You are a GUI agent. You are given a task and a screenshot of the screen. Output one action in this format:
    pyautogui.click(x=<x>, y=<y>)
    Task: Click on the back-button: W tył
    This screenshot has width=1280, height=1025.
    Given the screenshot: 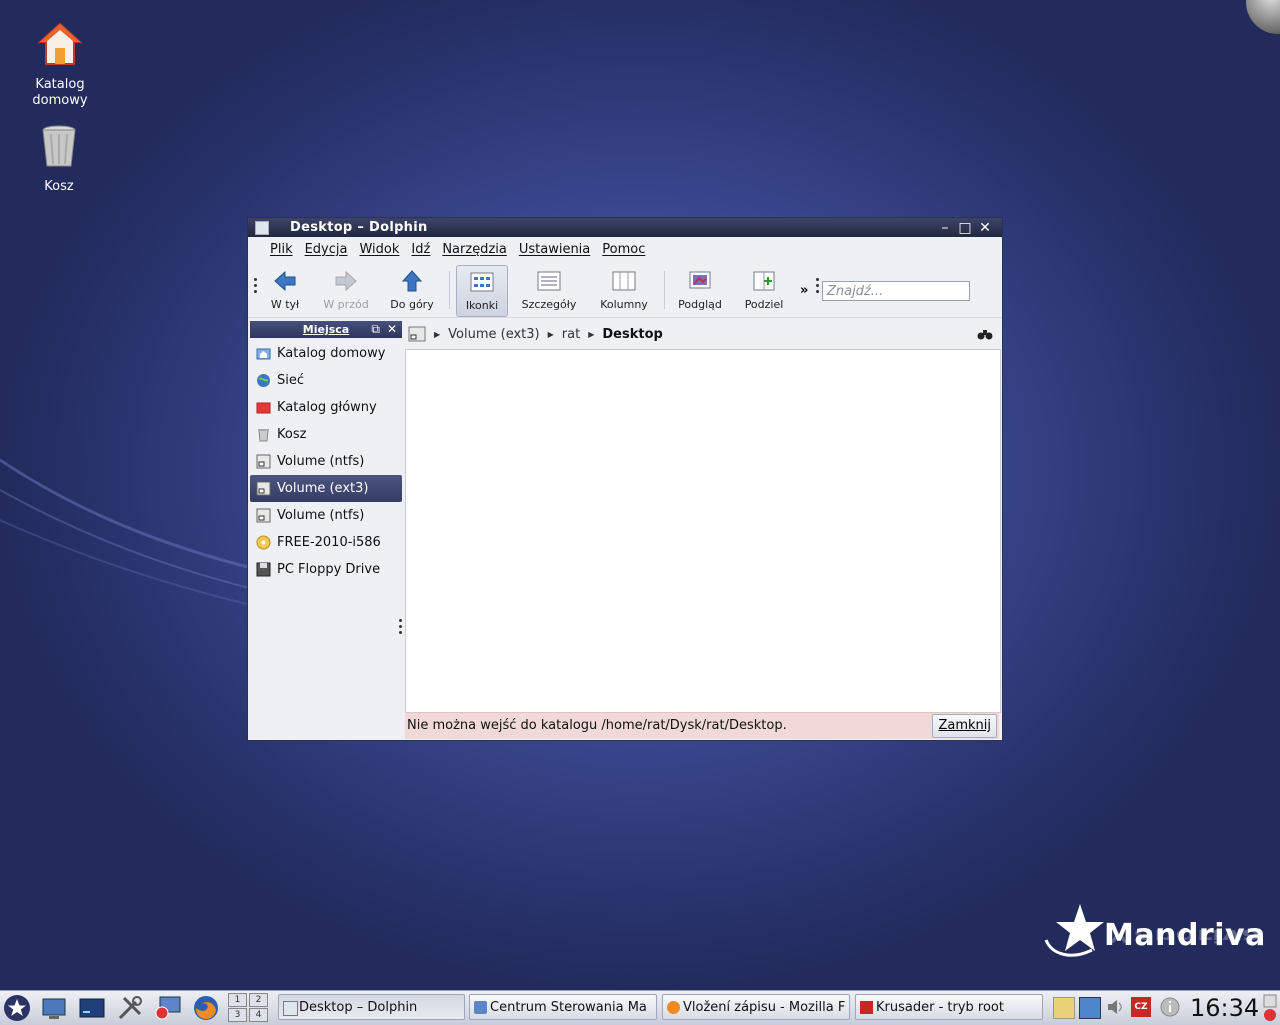 What is the action you would take?
    pyautogui.click(x=285, y=290)
    